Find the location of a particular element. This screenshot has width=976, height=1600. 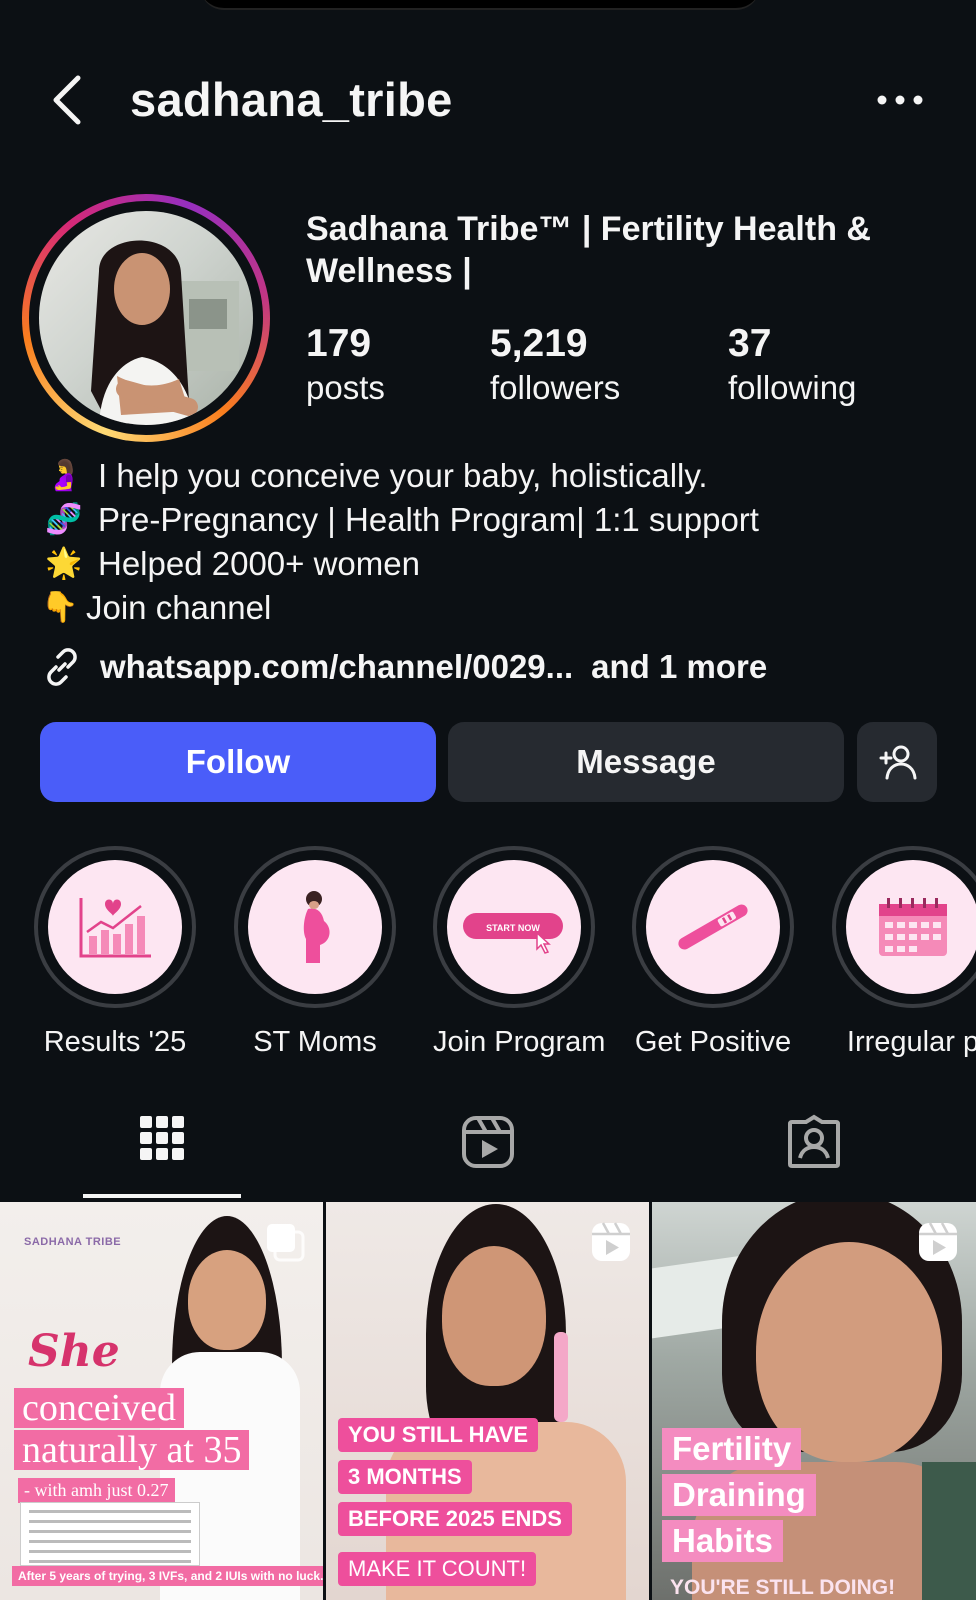

post-headline: BEFORE 2025 ENDS is located at coordinates (455, 1519).